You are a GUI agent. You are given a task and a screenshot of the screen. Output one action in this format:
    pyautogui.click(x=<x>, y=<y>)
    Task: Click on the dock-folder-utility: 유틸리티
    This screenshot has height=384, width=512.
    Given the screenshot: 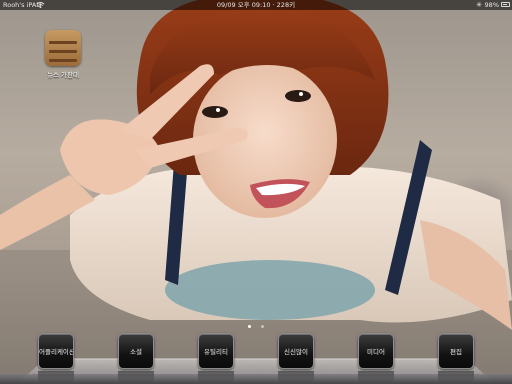 What is the action you would take?
    pyautogui.click(x=216, y=351)
    